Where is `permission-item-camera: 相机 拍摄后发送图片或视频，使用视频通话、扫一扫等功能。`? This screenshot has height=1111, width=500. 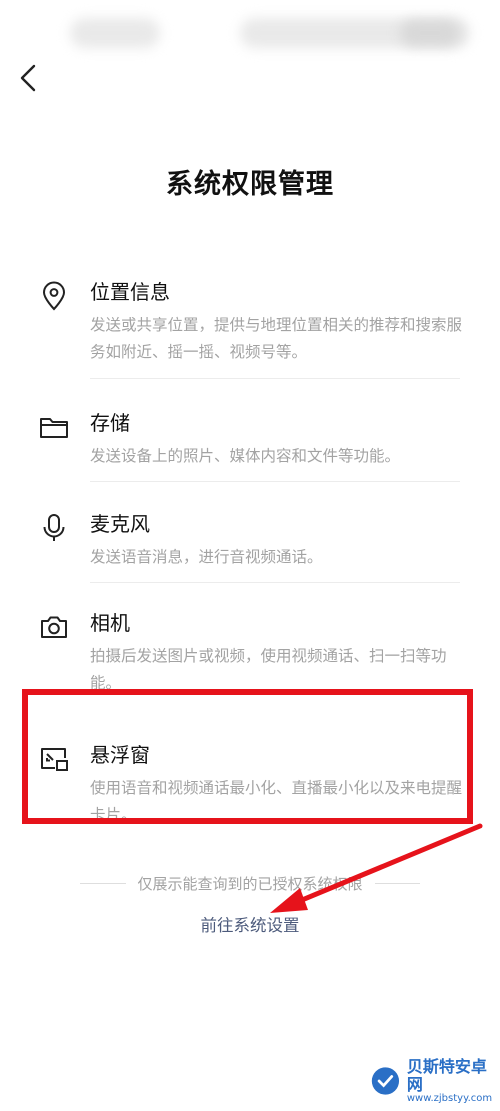
permission-item-camera: 相机 拍摄后发送图片或视频，使用视频通话、扫一扫等功能。 is located at coordinates (250, 652).